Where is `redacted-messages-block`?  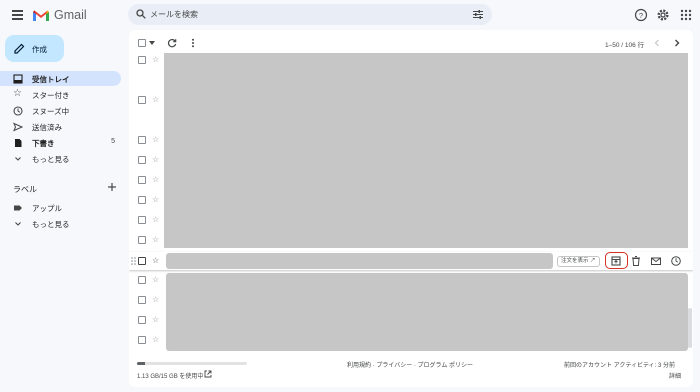 redacted-messages-block is located at coordinates (427, 312).